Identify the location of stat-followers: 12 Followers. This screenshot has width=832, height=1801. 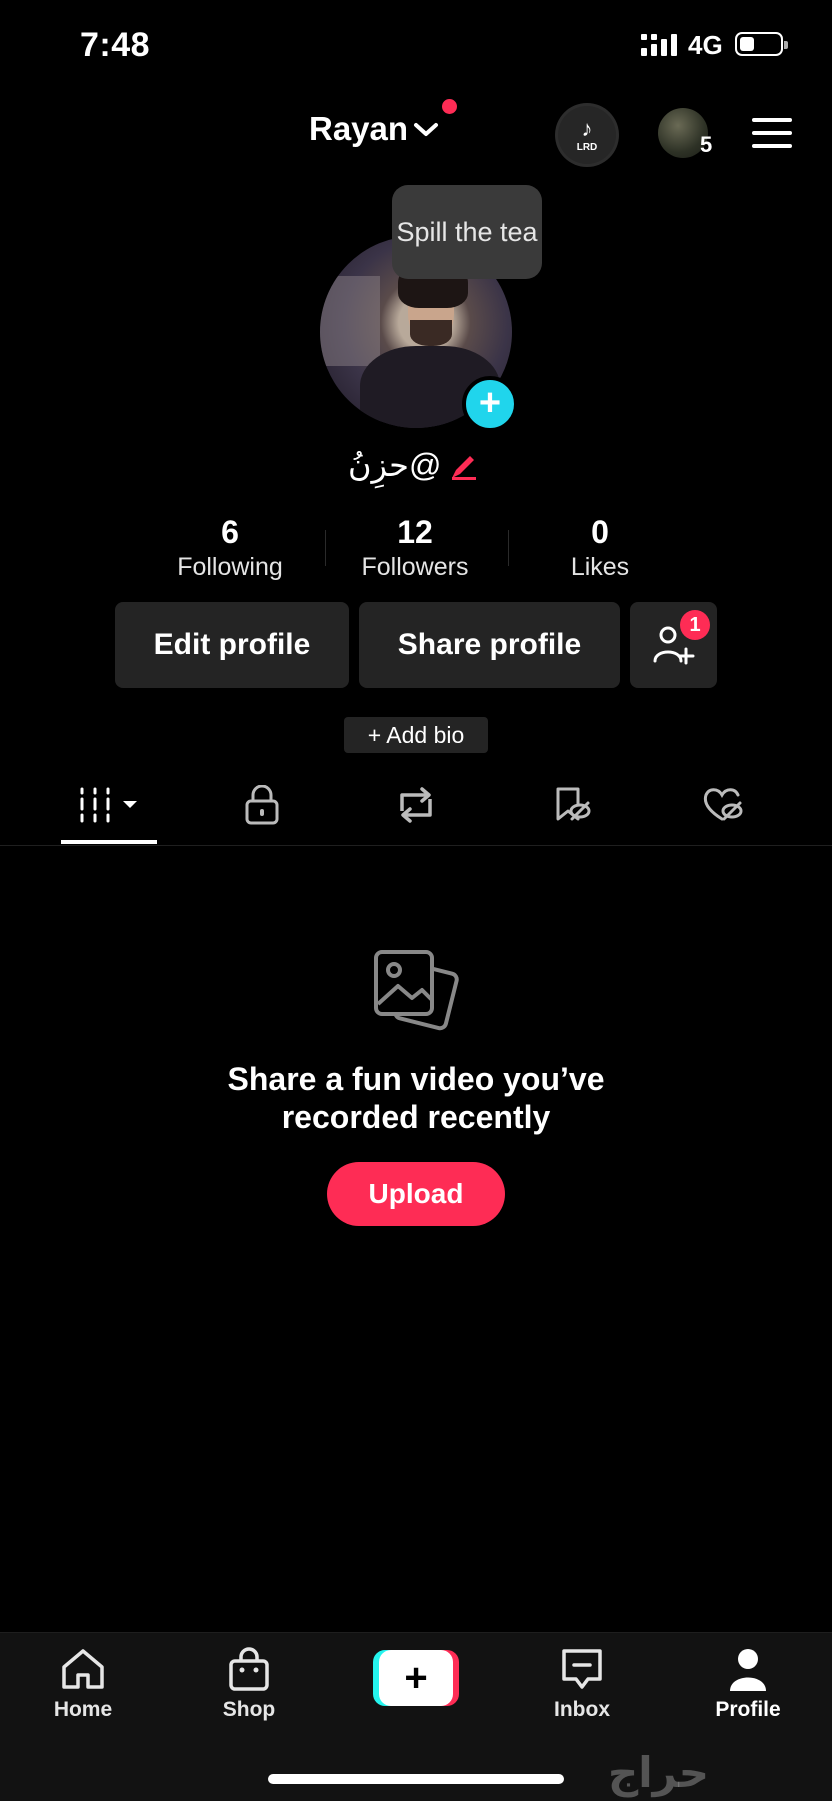
(415, 547).